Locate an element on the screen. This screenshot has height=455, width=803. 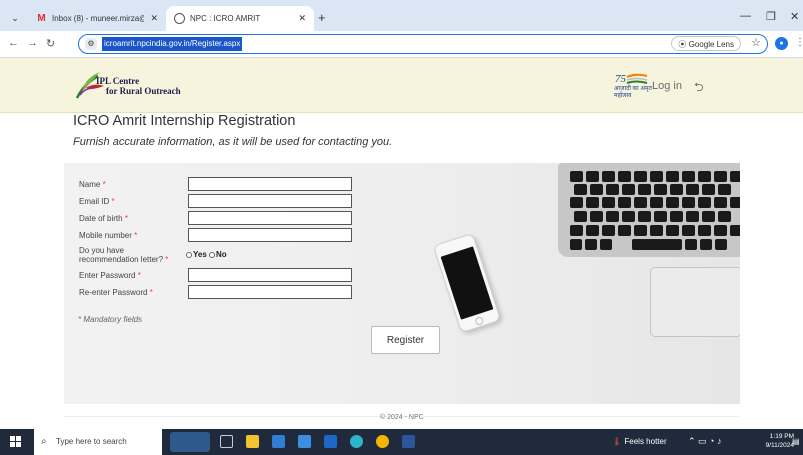
notification-icon: ▤ is located at coordinates (796, 441).